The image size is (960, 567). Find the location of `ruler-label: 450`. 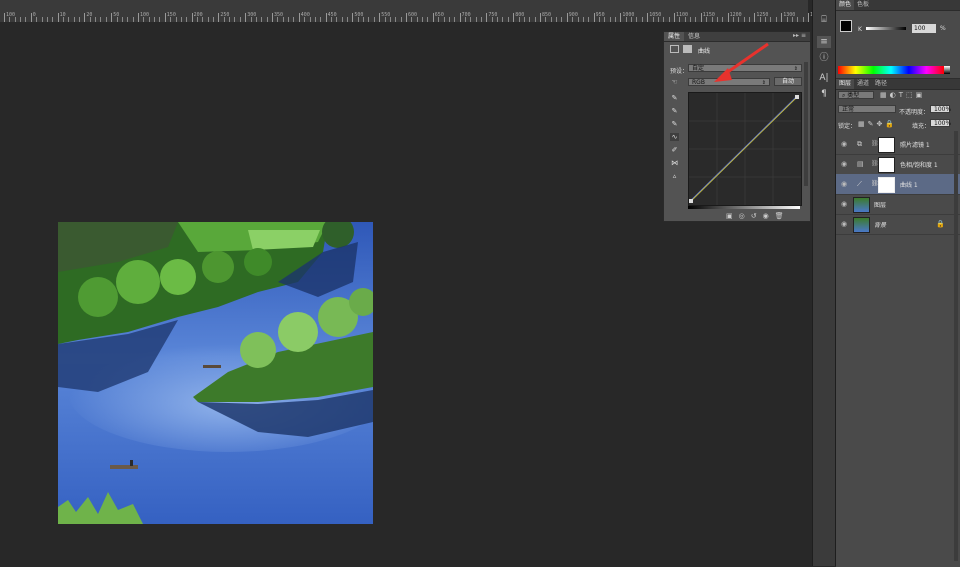

ruler-label: 450 is located at coordinates (332, 15).